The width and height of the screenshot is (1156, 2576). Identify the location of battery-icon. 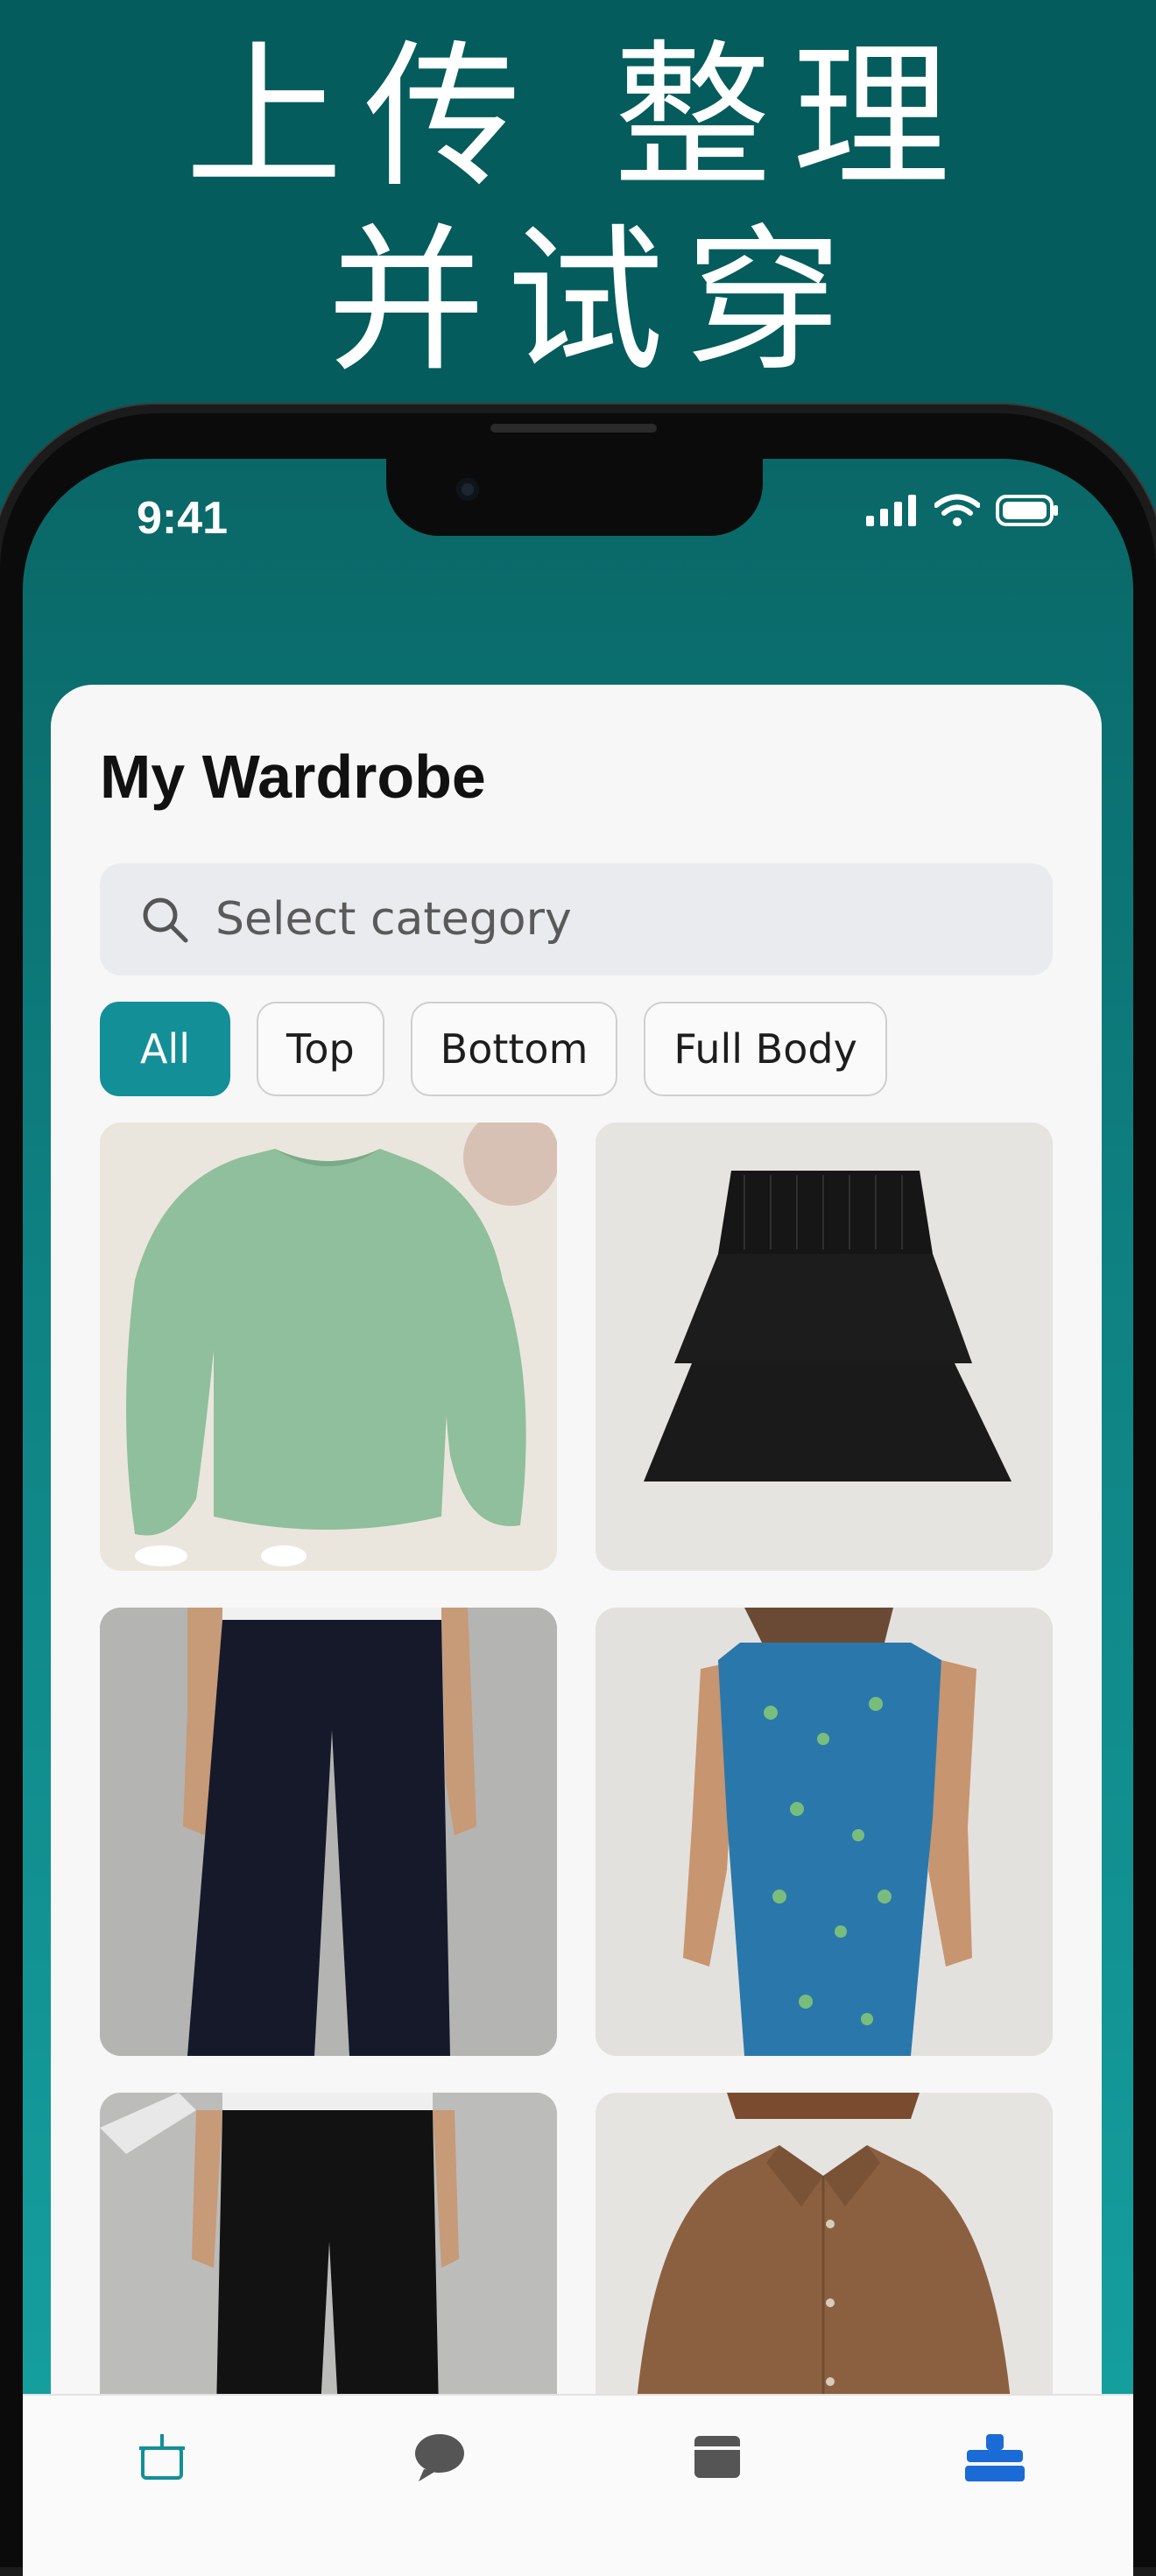
(1027, 510).